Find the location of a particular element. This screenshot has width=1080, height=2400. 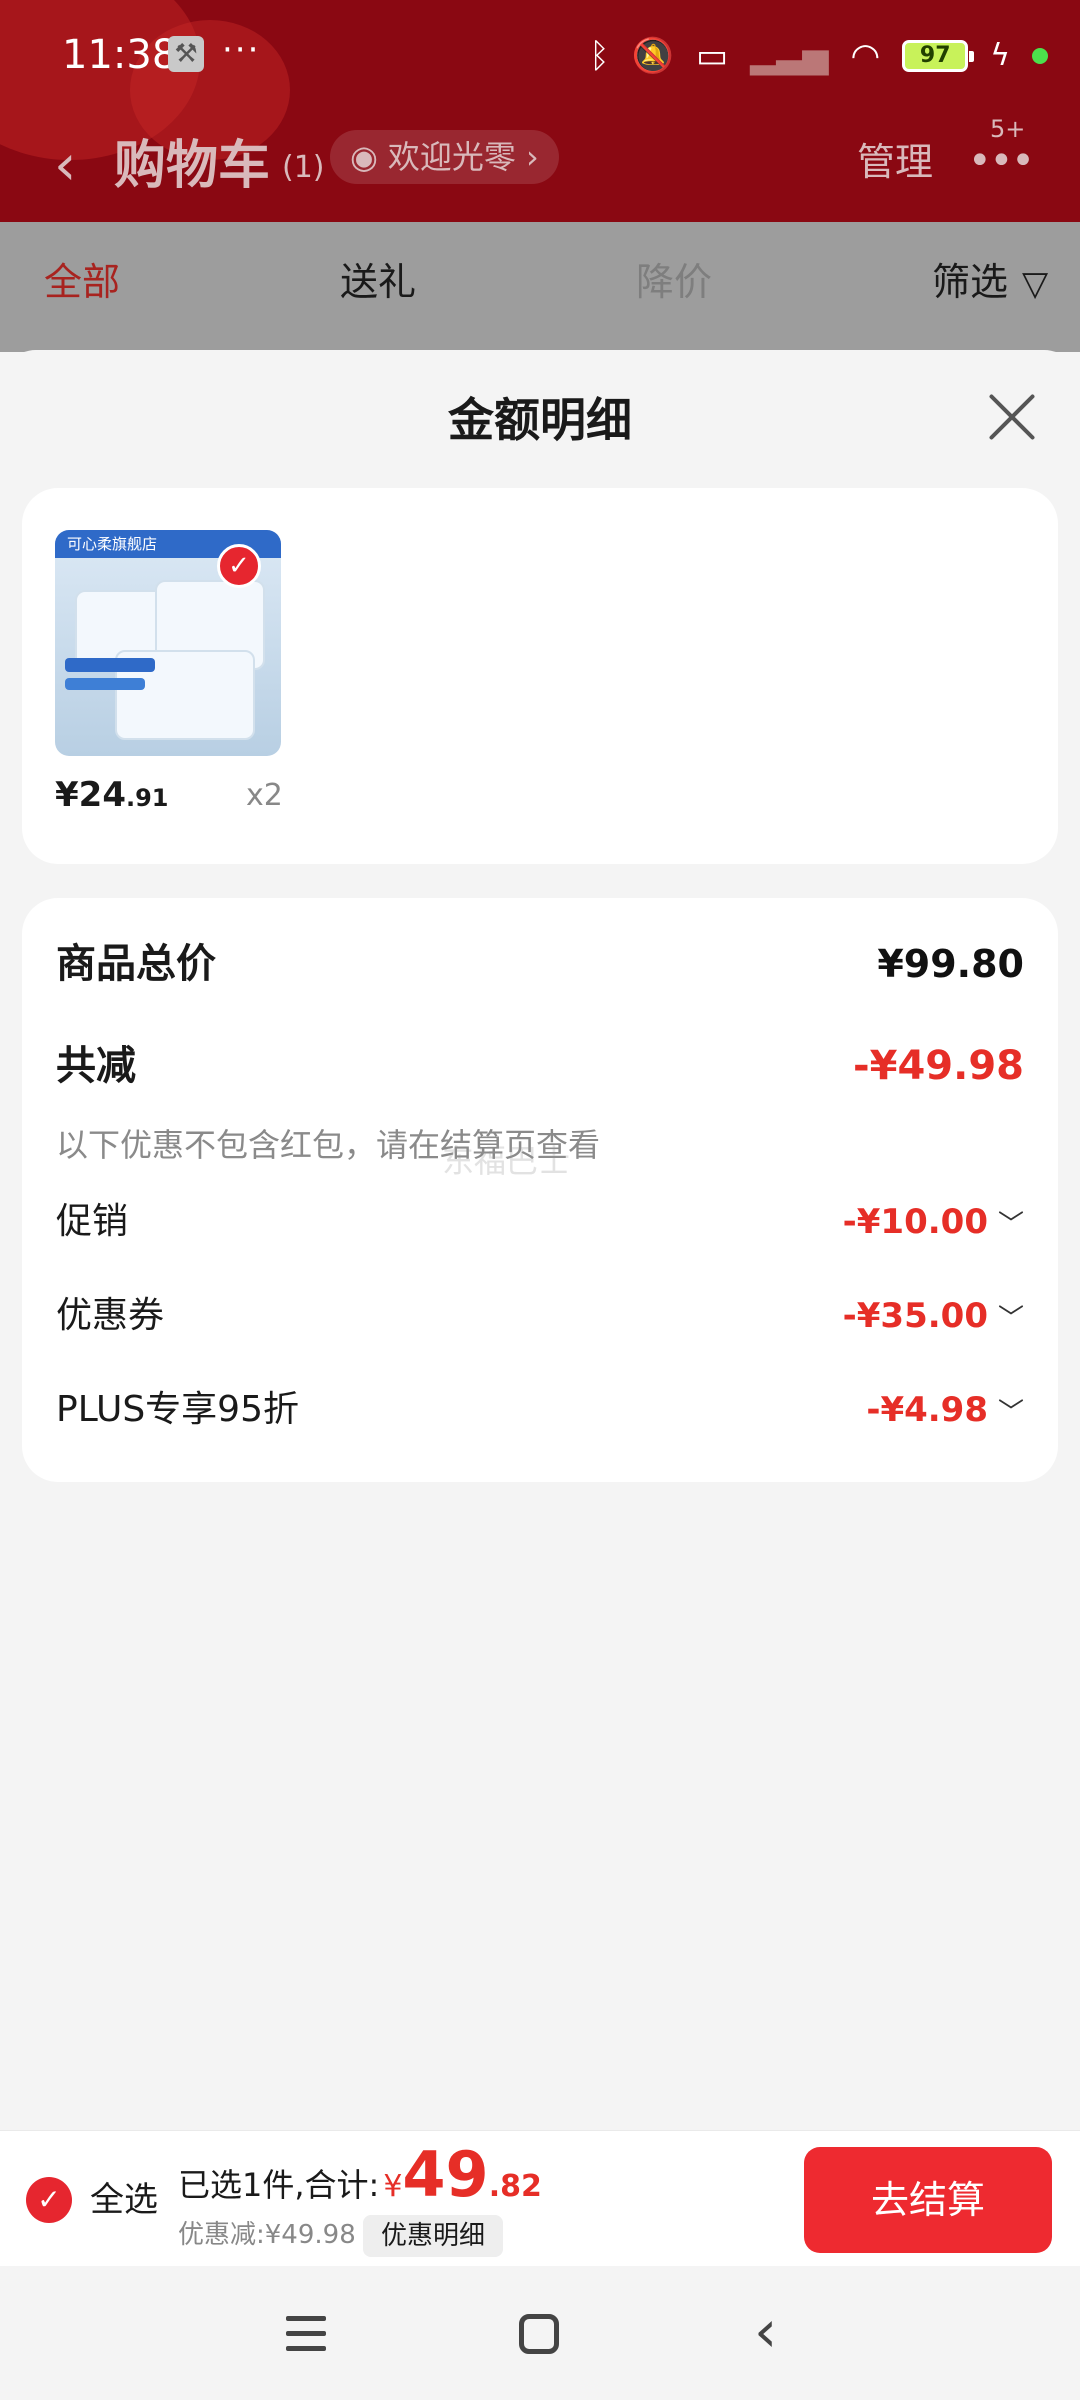

close-icon is located at coordinates (1012, 417).